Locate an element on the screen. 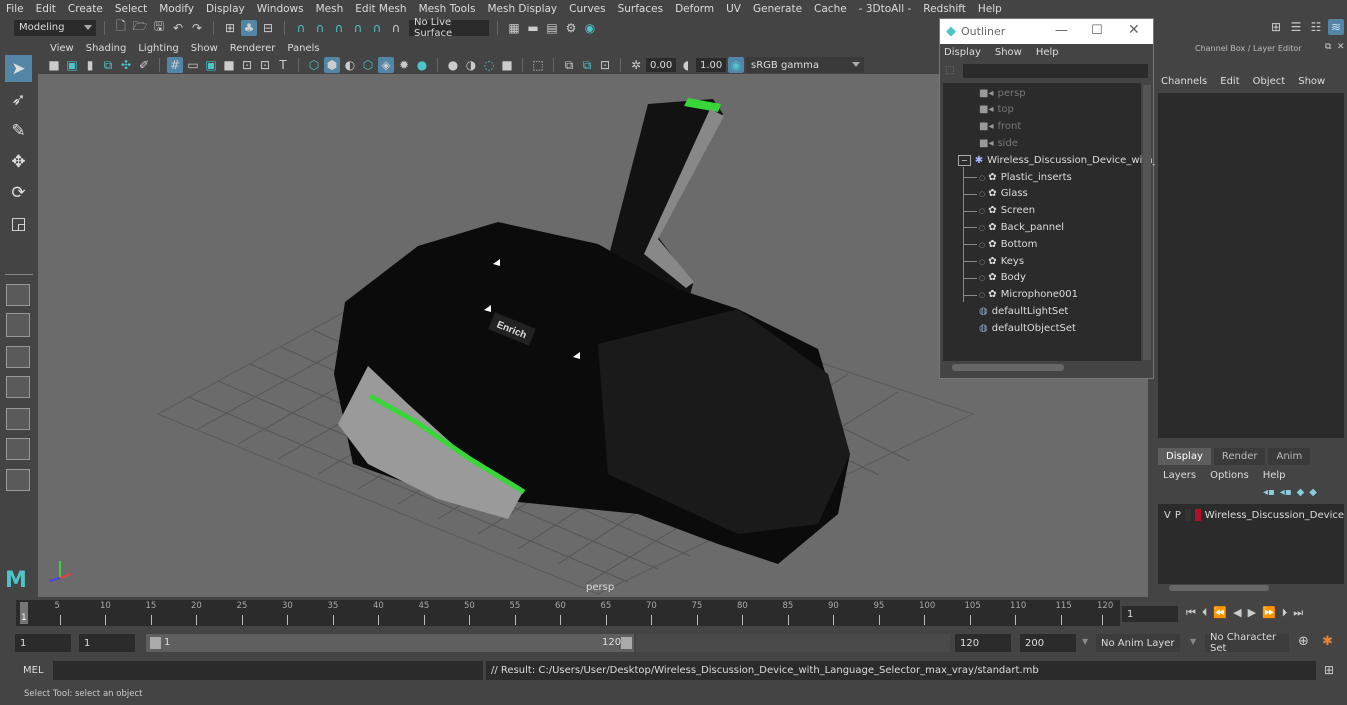 The image size is (1347, 705). outliner-item-mesh: ○ ✿ Back_pannel is located at coordinates (1021, 227).